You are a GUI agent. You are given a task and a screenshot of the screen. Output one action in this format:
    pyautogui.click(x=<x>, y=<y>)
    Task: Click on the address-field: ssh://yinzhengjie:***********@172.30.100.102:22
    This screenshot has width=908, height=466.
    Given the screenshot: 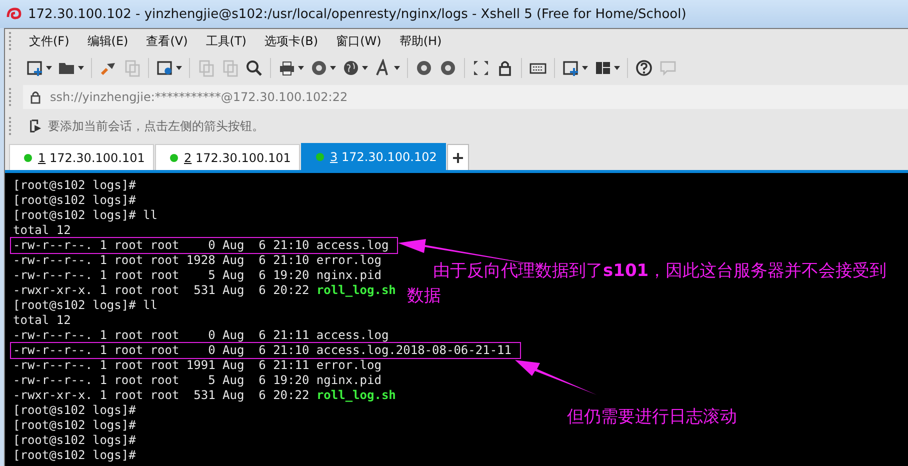 What is the action you would take?
    pyautogui.click(x=465, y=97)
    